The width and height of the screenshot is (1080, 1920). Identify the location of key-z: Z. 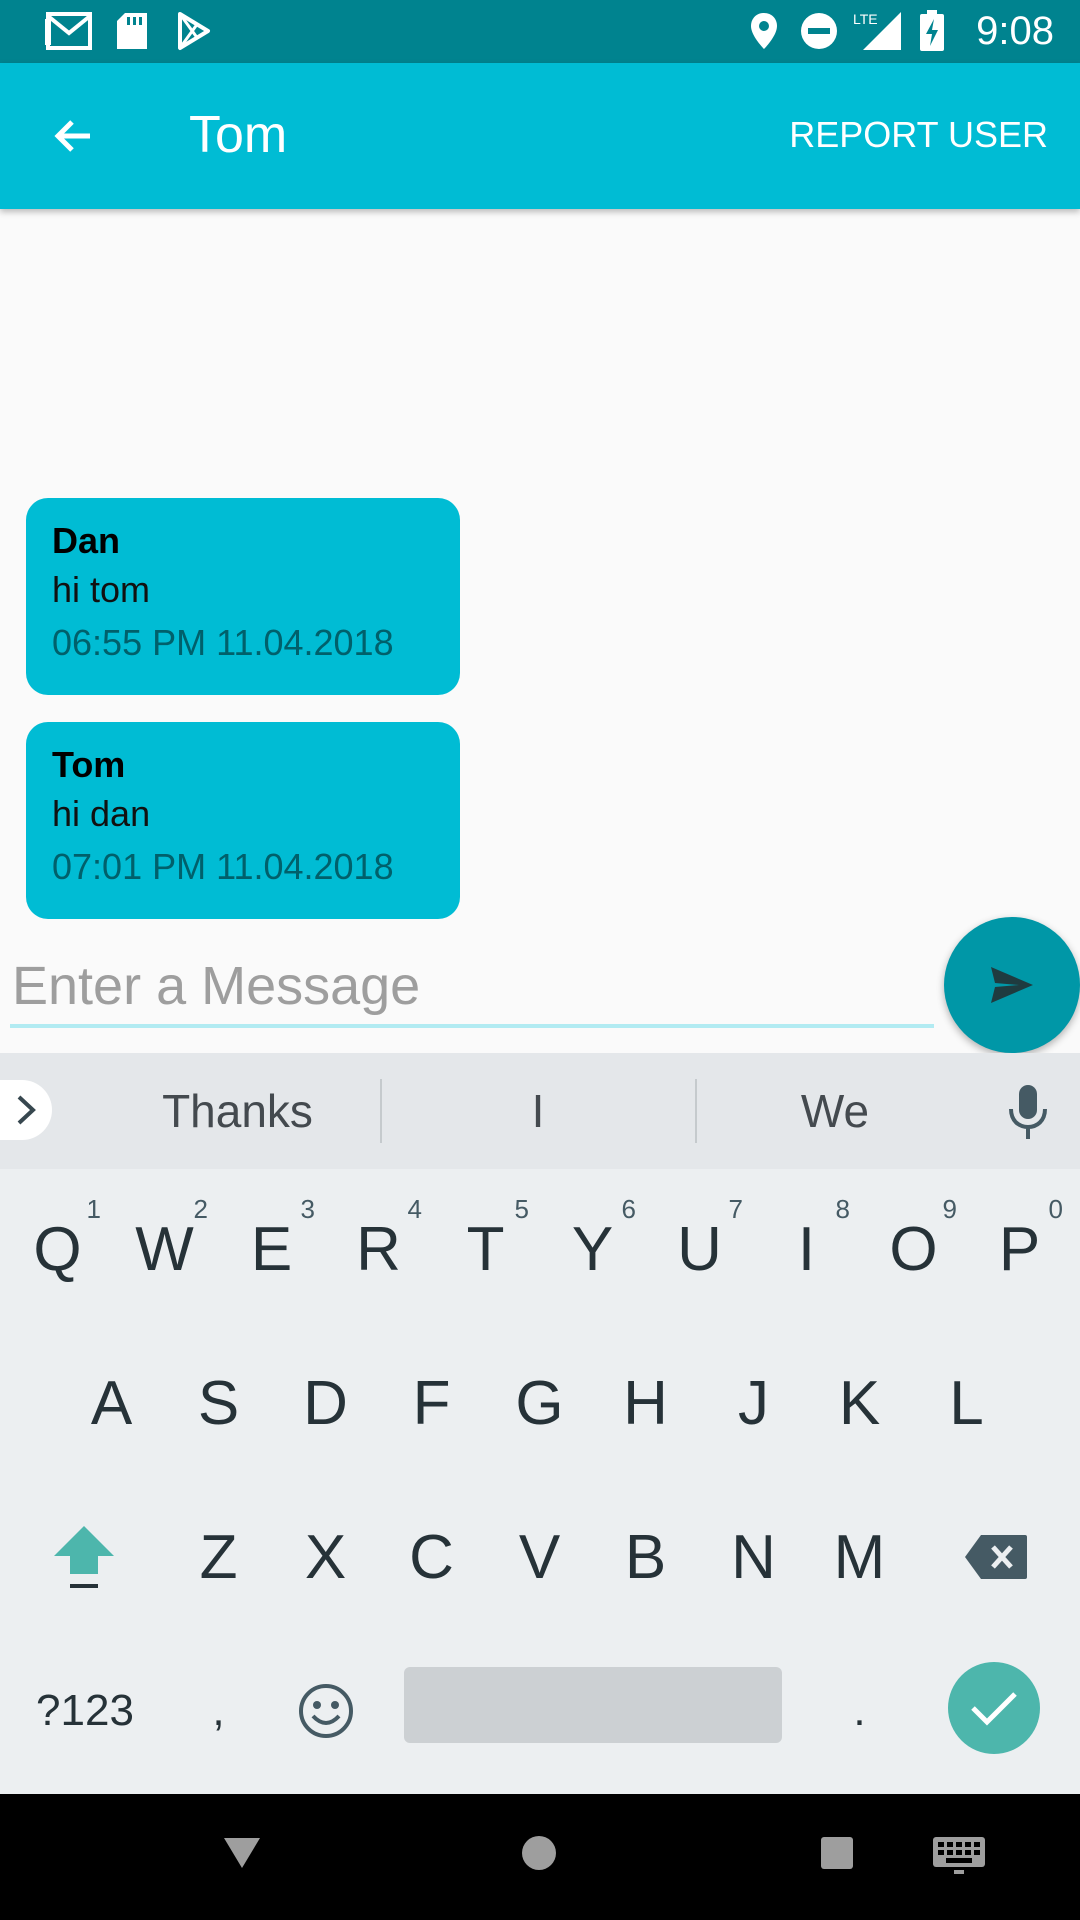
(218, 1557).